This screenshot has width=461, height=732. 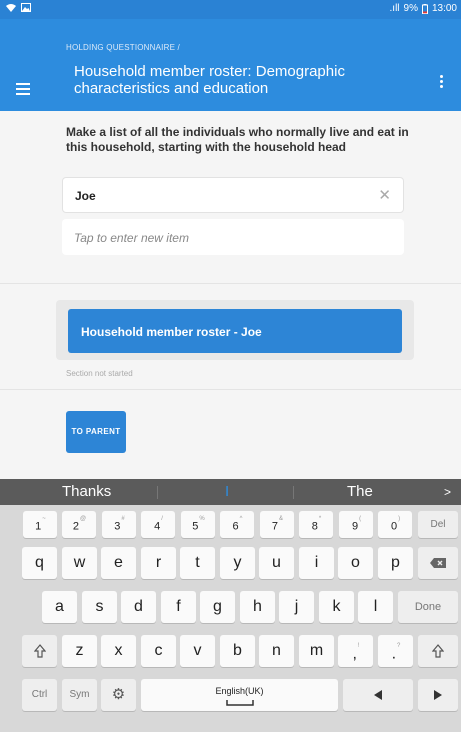 I want to click on status-icons-right: .ıll 9% 13:00, so click(x=423, y=8).